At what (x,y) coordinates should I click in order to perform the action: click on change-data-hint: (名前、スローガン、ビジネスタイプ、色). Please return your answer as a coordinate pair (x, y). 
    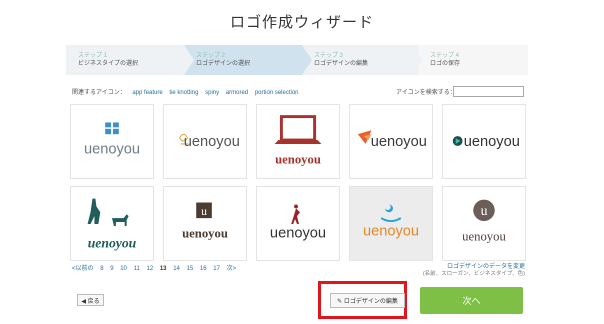
    Looking at the image, I should click on (473, 274).